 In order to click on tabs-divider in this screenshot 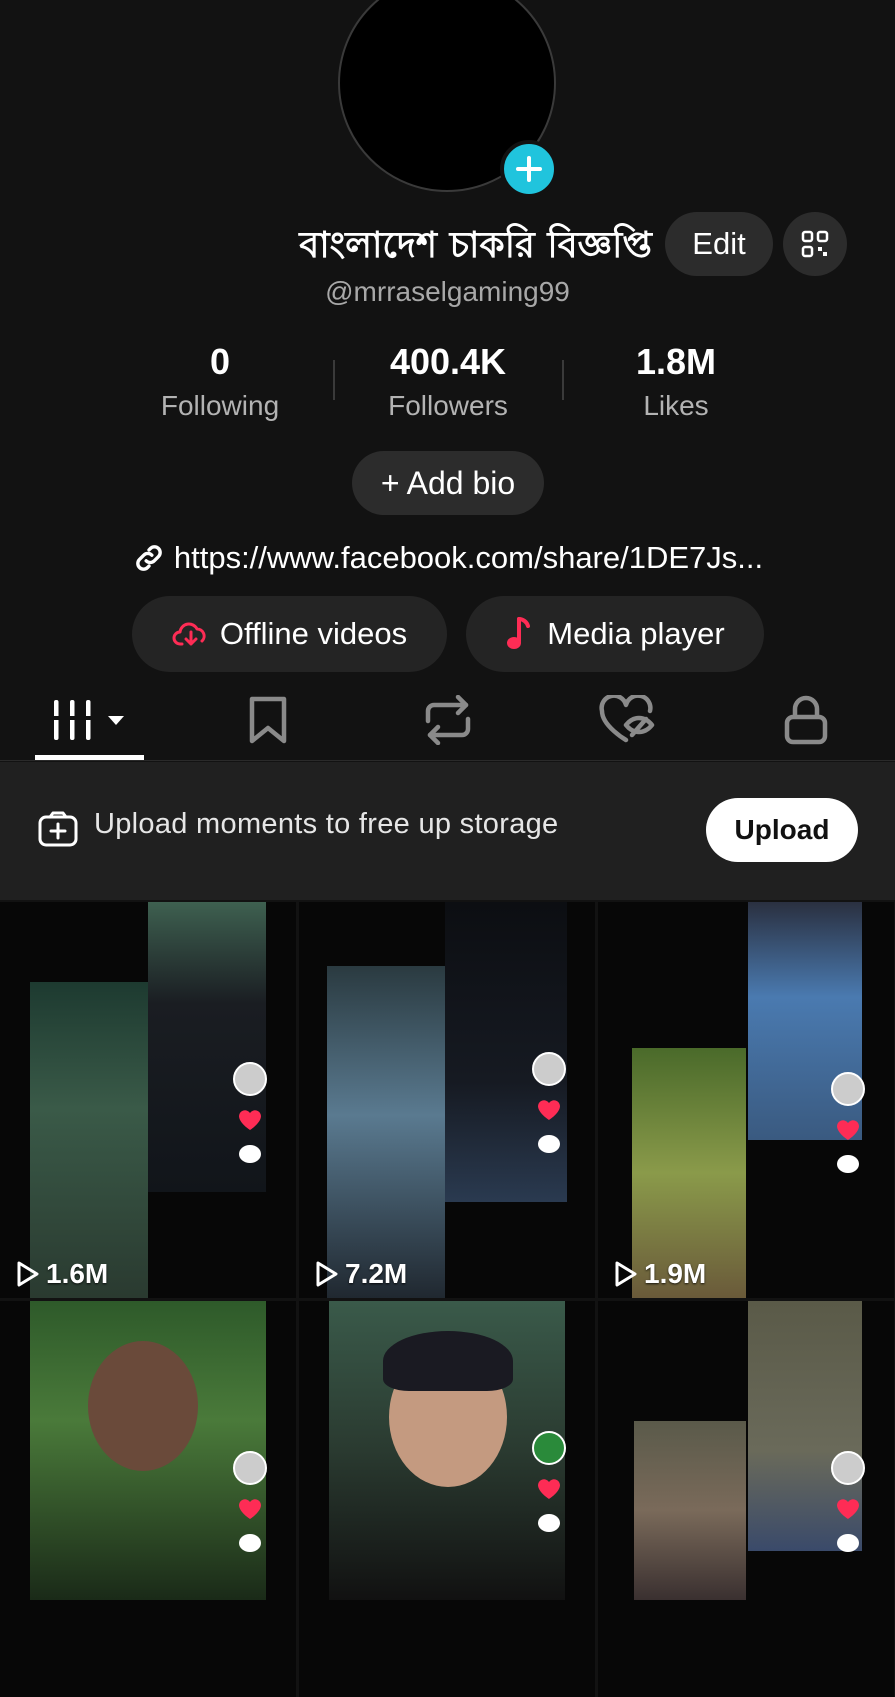, I will do `click(447, 760)`.